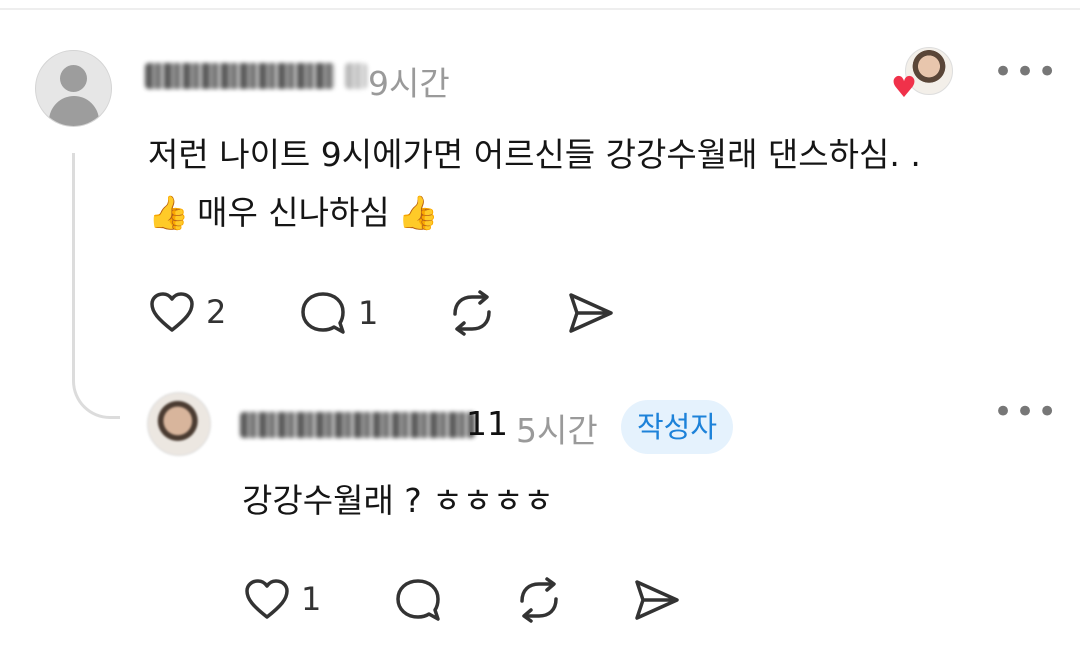 The height and width of the screenshot is (651, 1080). I want to click on commenter-avatar, so click(73, 88).